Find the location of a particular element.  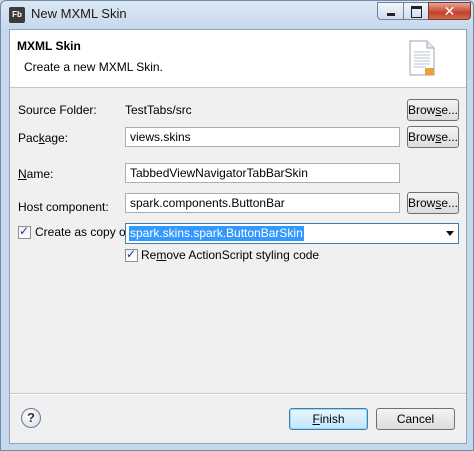

minimize-button is located at coordinates (390, 11).